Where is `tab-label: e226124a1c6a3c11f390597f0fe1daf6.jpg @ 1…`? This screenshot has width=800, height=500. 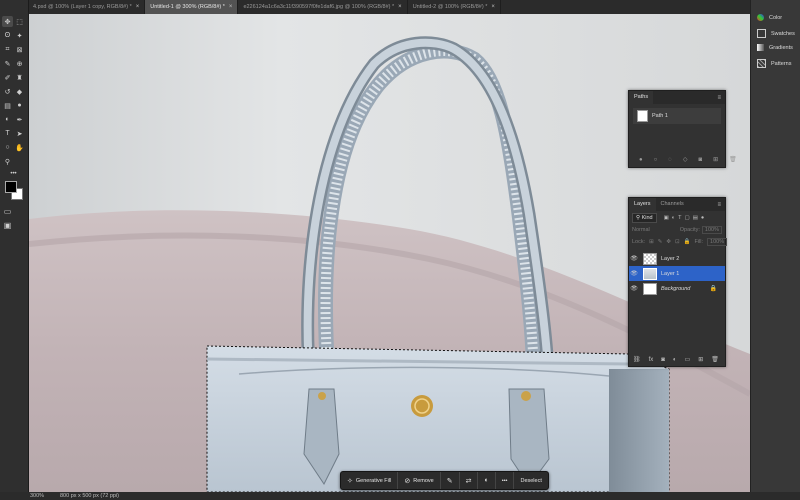 tab-label: e226124a1c6a3c11f390597f0fe1daf6.jpg @ 1… is located at coordinates (319, 7).